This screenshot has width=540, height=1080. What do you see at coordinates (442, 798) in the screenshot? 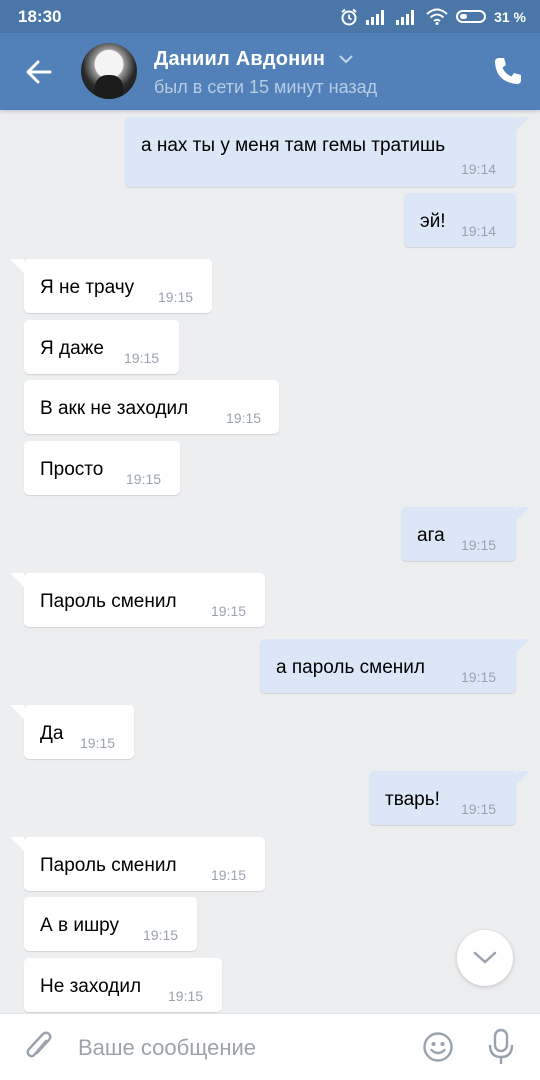
I see `outgoing-message: тварь! 19:15` at bounding box center [442, 798].